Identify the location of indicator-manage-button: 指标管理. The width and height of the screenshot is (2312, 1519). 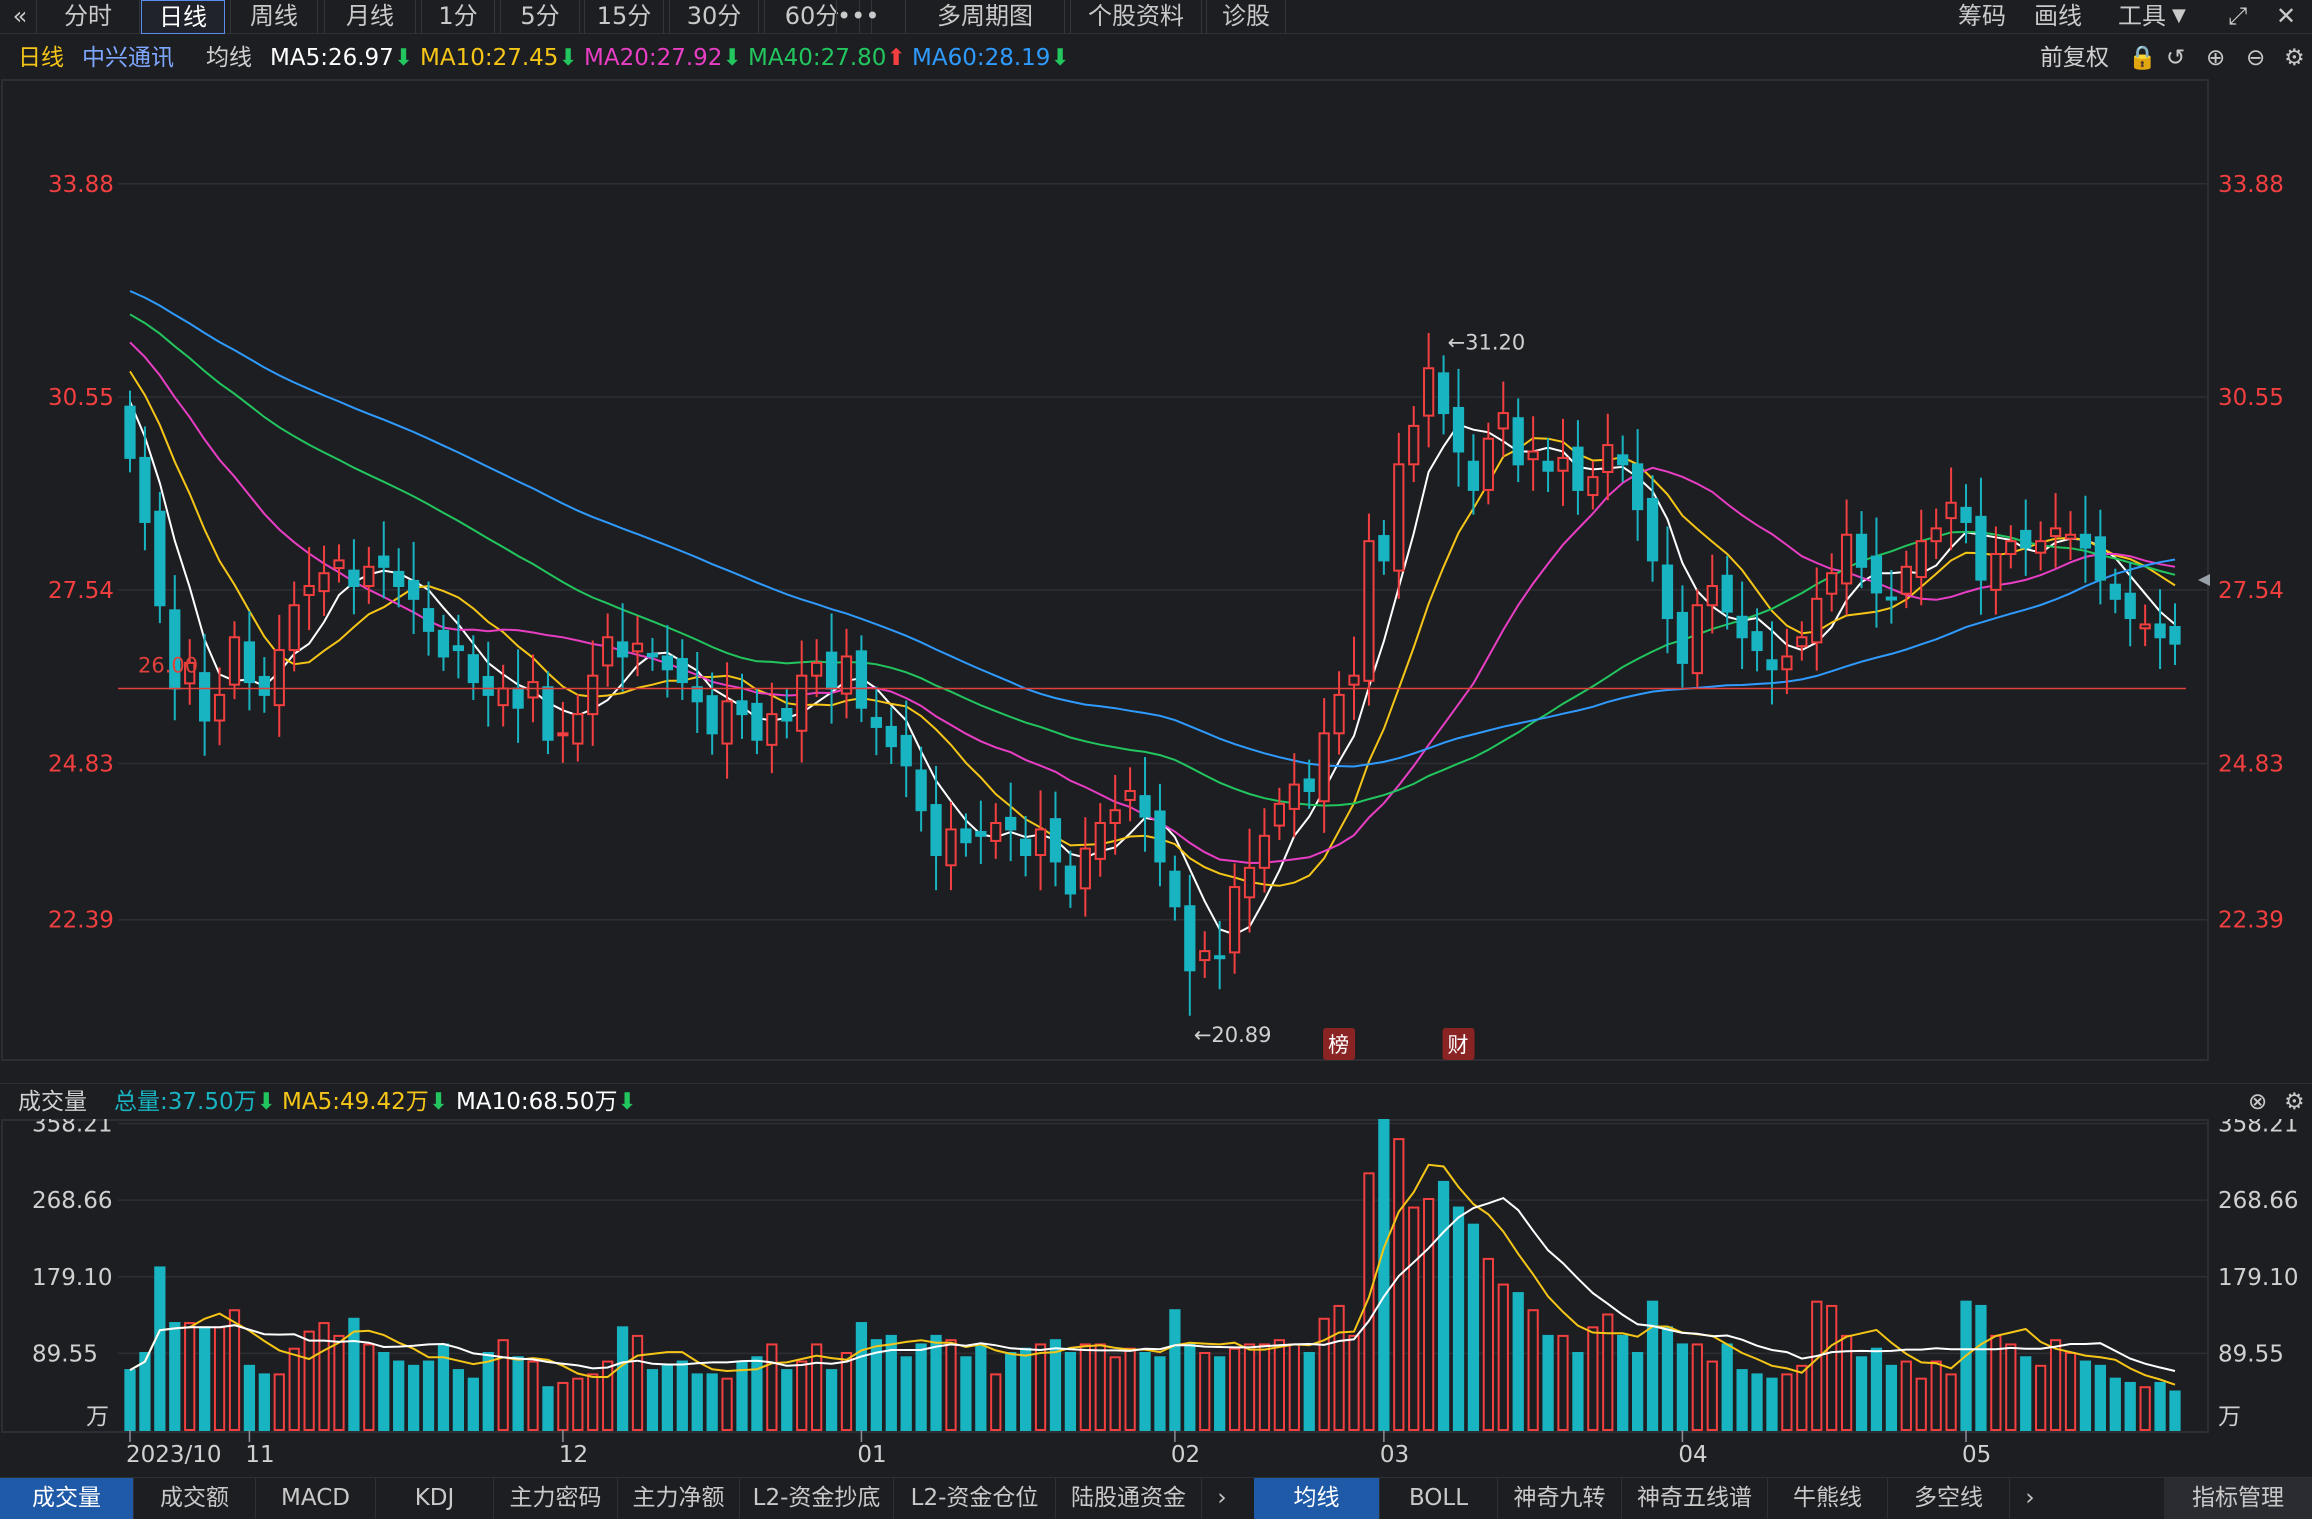
(2238, 1498).